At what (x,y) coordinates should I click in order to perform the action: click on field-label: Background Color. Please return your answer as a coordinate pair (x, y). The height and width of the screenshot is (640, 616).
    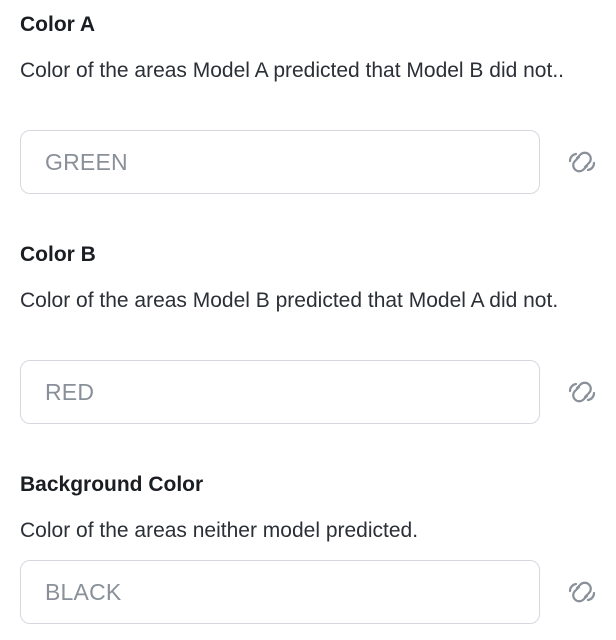
    Looking at the image, I should click on (112, 484).